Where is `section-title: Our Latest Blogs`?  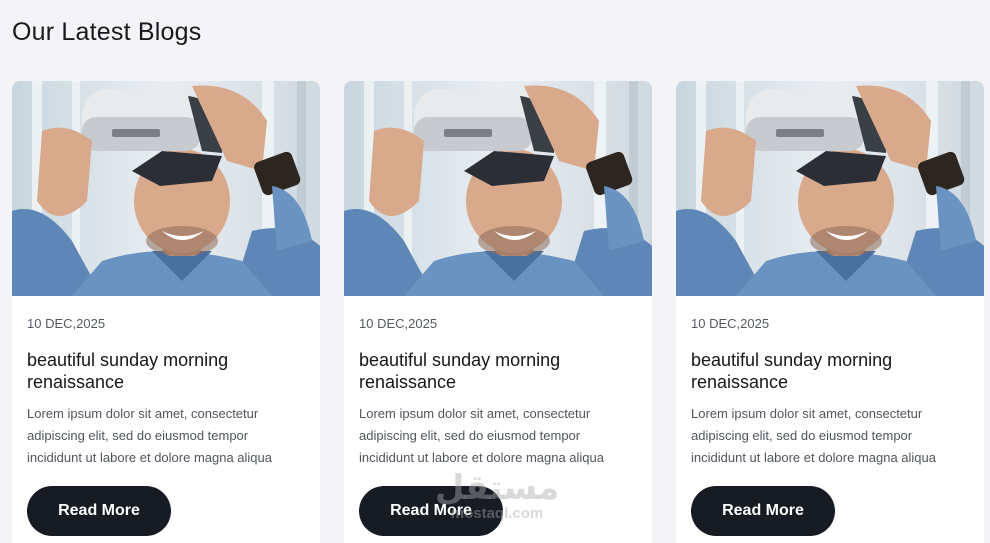
section-title: Our Latest Blogs is located at coordinates (107, 32).